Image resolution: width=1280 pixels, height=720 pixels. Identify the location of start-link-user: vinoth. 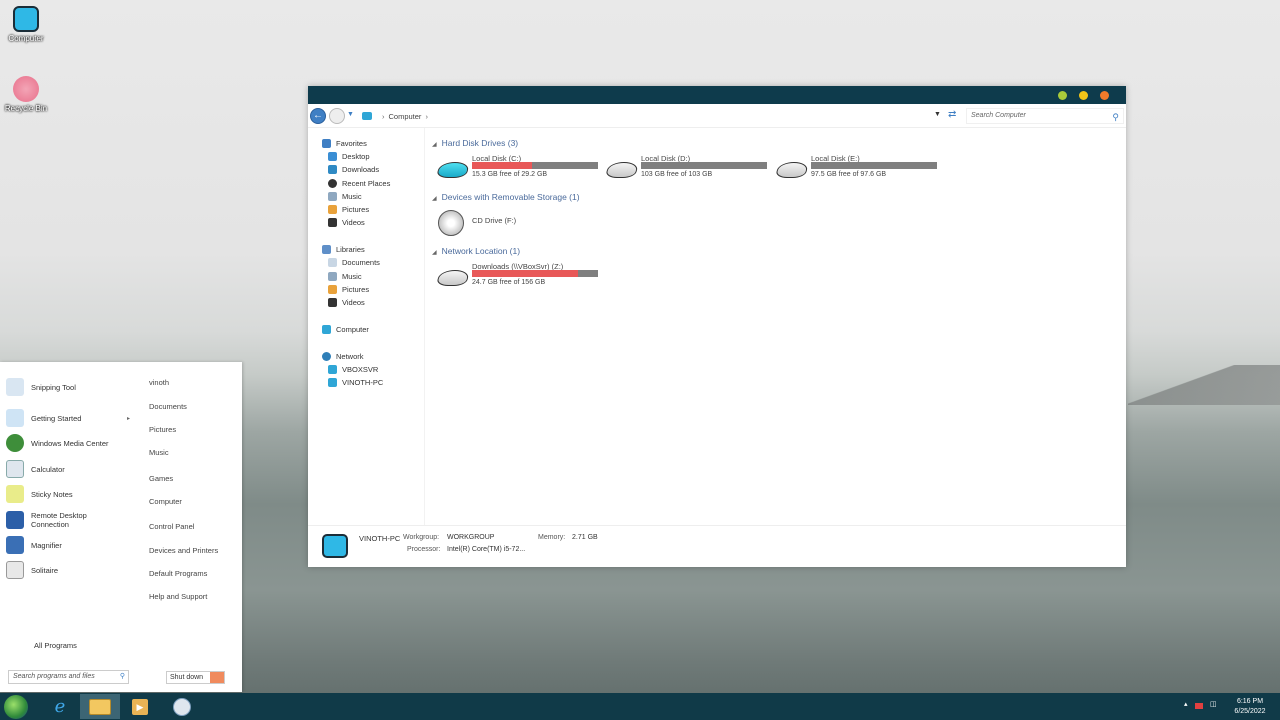
(159, 382).